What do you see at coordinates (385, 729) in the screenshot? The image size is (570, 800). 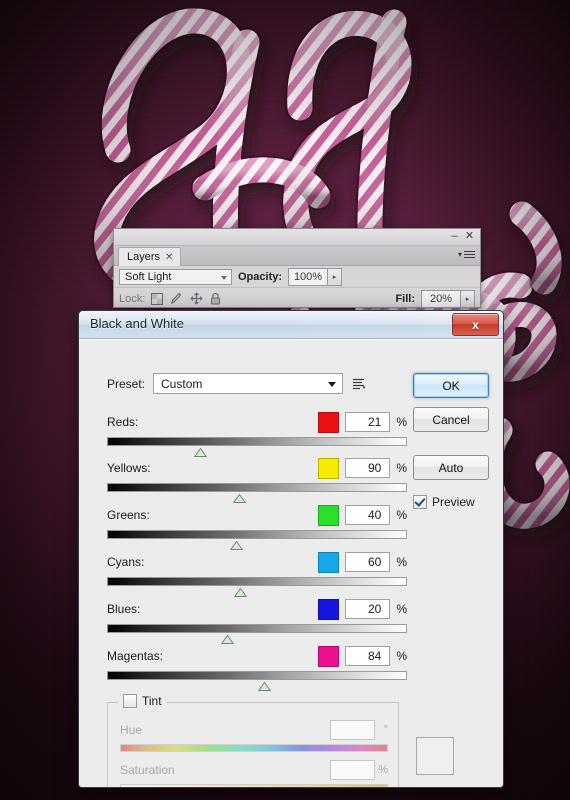 I see `hue-unit: °` at bounding box center [385, 729].